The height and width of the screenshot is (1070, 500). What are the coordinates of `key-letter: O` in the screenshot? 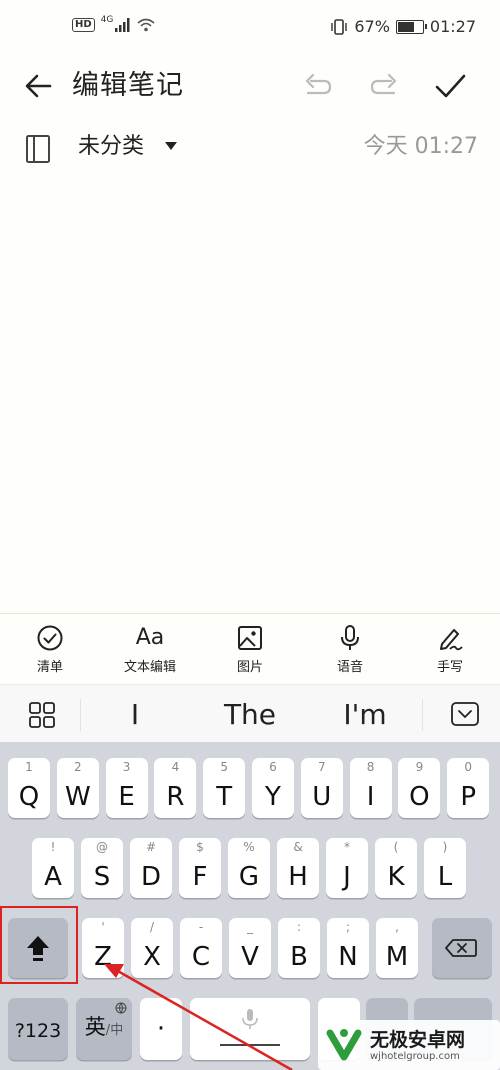 It's located at (419, 797).